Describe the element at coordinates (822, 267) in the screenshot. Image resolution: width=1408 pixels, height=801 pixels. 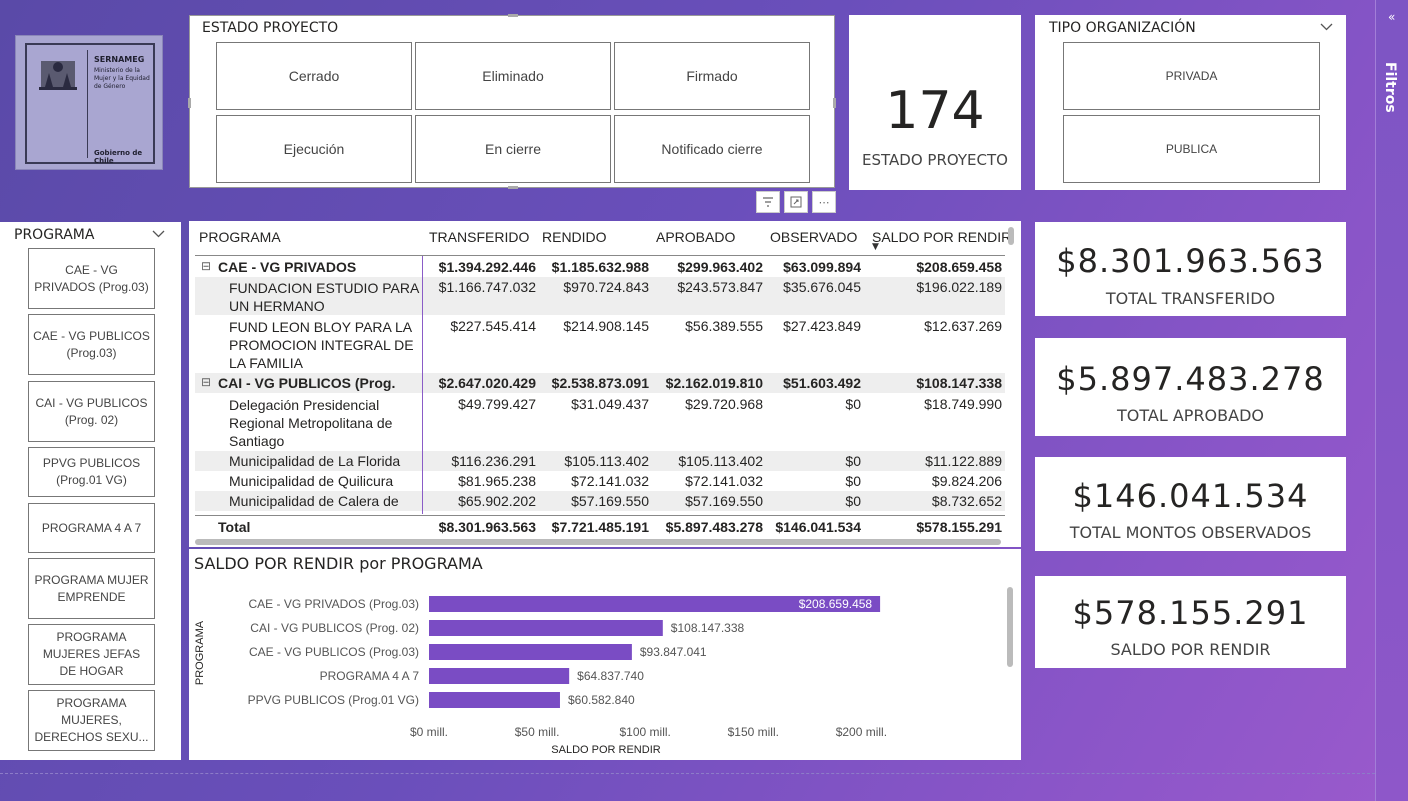
I see `cell-observado: $63.099.894` at that location.